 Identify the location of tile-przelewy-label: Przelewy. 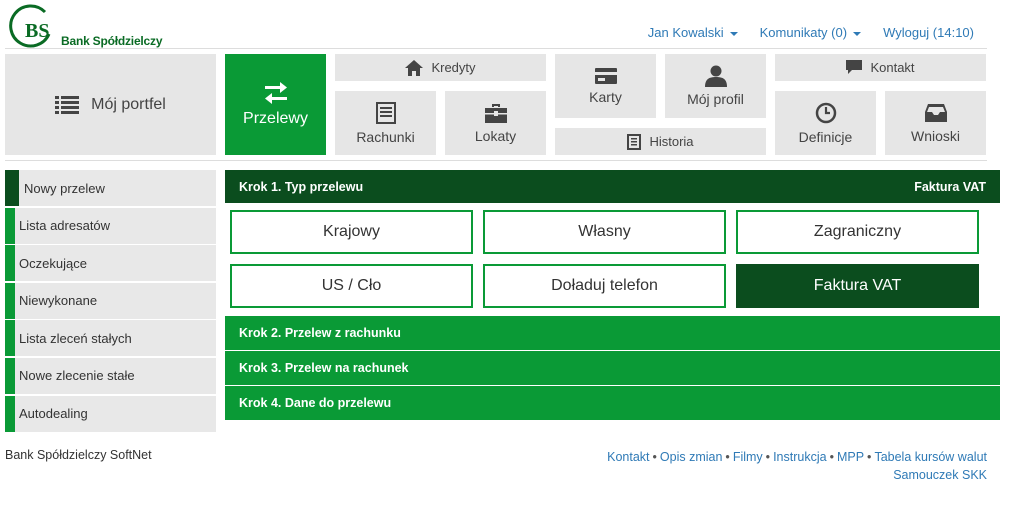
(275, 118).